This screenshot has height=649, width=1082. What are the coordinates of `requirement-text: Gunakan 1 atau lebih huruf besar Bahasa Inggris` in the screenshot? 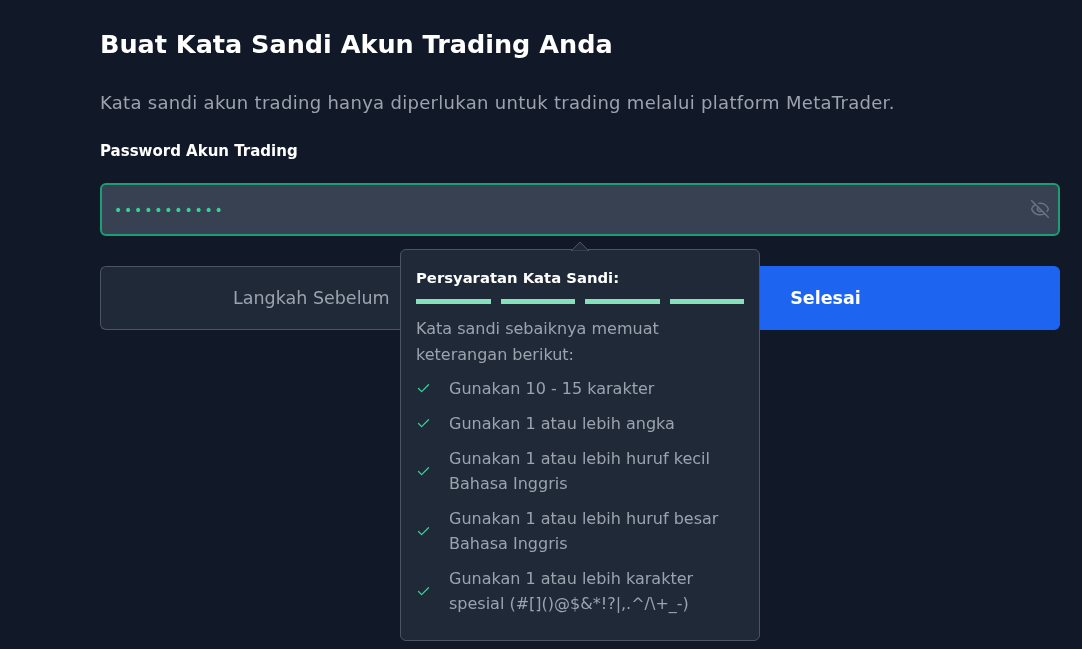 It's located at (584, 531).